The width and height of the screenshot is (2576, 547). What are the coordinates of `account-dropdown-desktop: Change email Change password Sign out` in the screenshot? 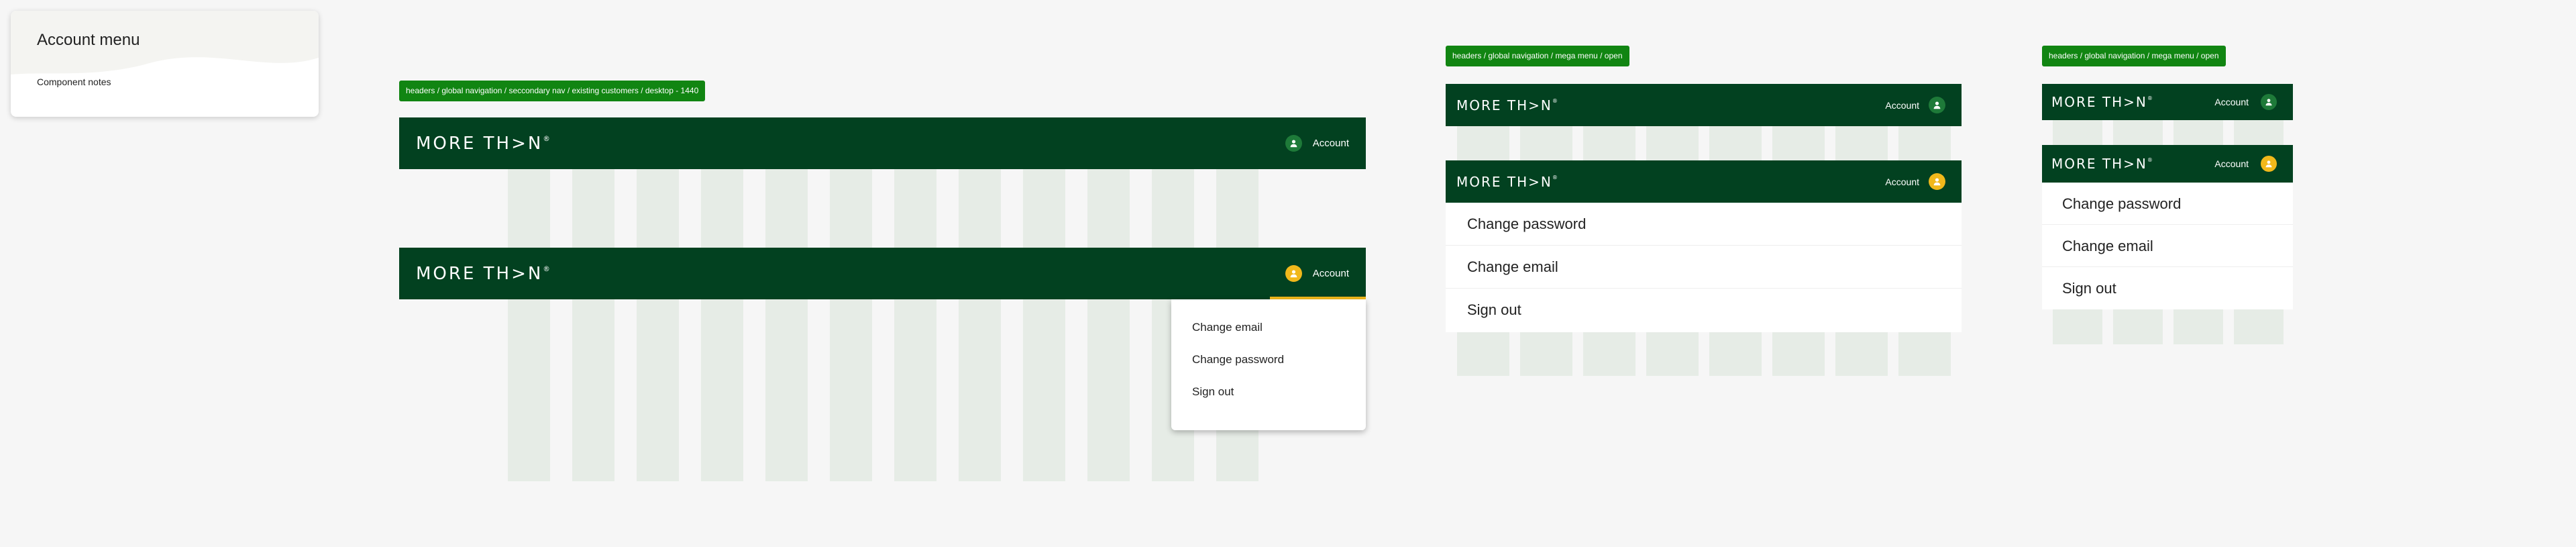 It's located at (1268, 364).